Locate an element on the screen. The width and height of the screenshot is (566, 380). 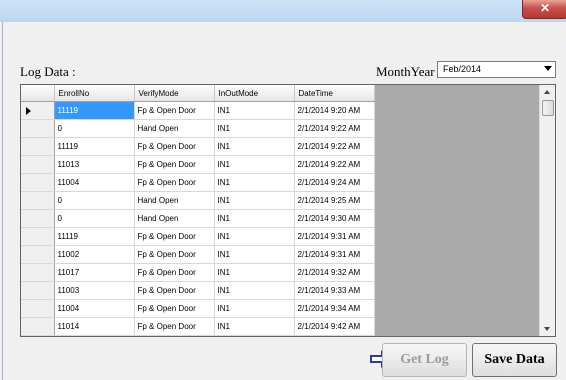
close-button: ✕ is located at coordinates (544, 9).